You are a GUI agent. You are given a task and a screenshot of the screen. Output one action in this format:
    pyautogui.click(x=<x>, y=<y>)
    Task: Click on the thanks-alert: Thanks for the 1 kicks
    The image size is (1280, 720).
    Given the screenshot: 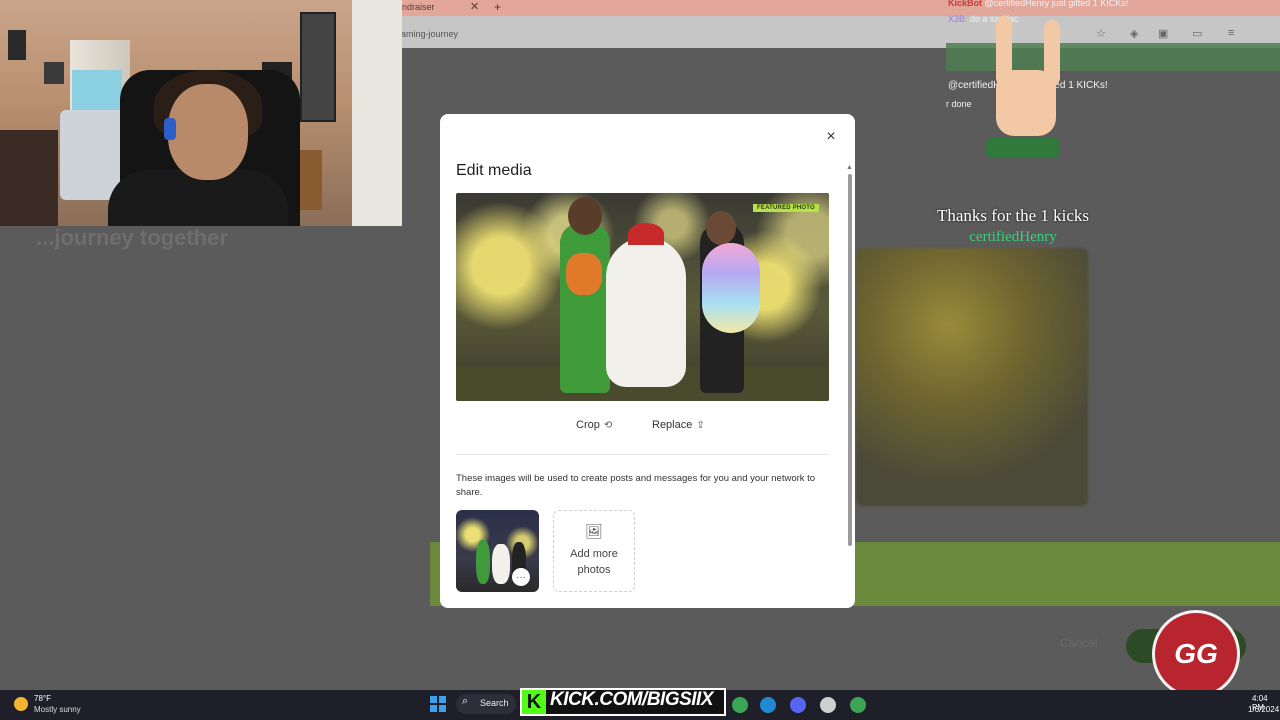 What is the action you would take?
    pyautogui.click(x=1013, y=215)
    